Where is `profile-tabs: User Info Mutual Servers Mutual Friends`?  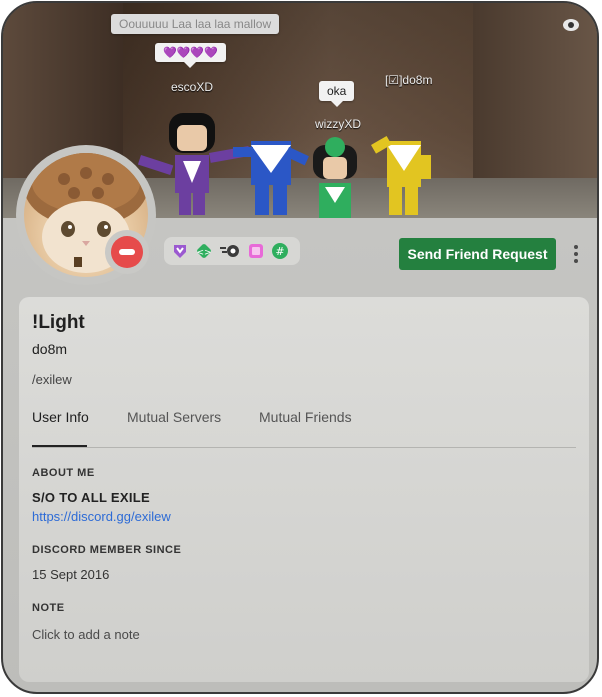
profile-tabs: User Info Mutual Servers Mutual Friends is located at coordinates (304, 429).